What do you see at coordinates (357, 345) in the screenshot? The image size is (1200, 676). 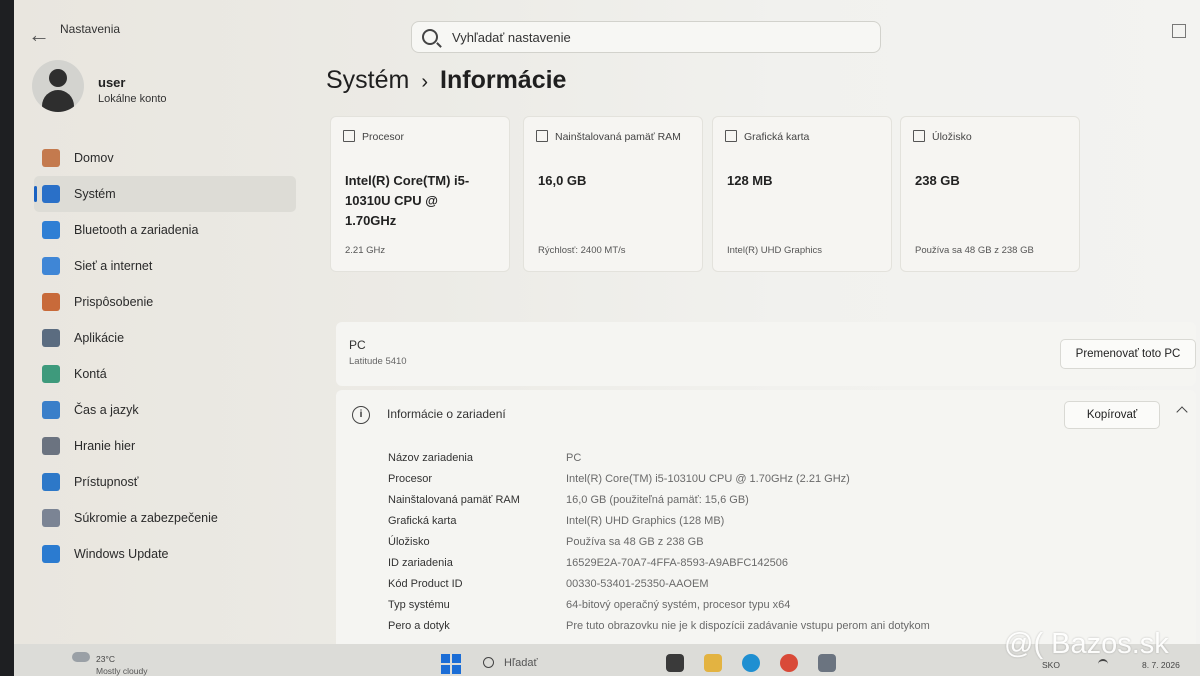 I see `pc-name: PC` at bounding box center [357, 345].